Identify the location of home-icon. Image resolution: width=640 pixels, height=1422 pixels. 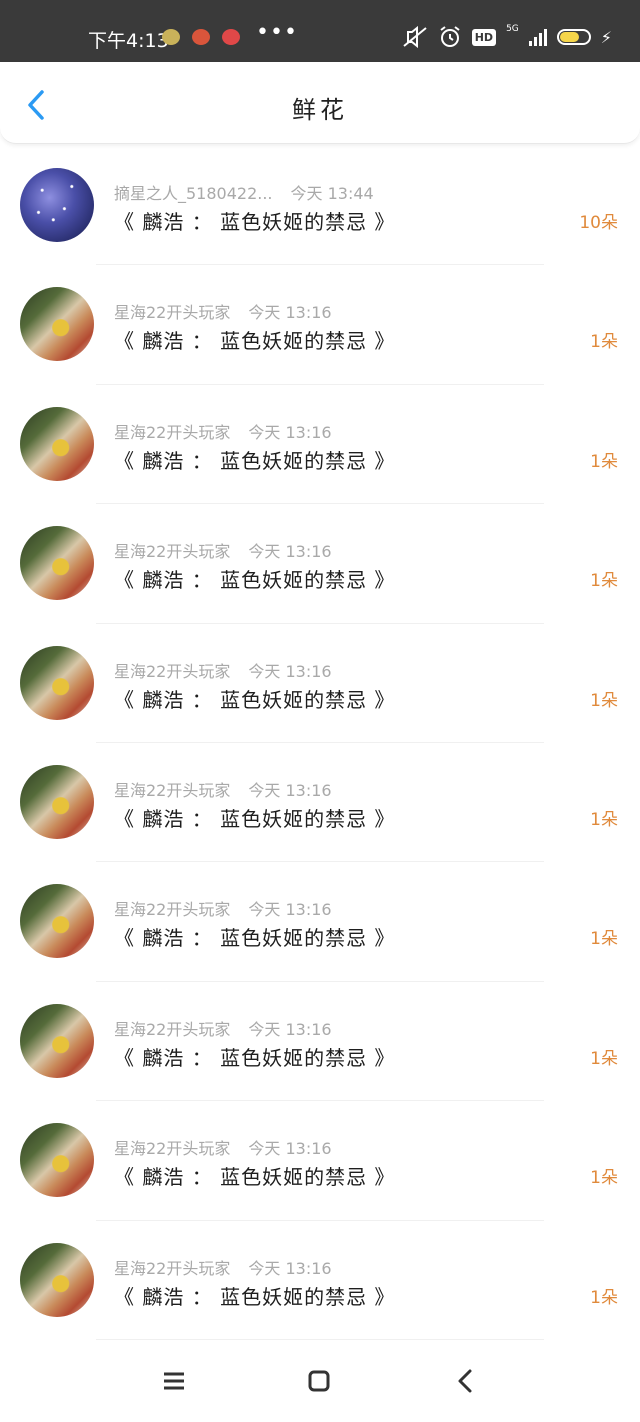
(319, 1381).